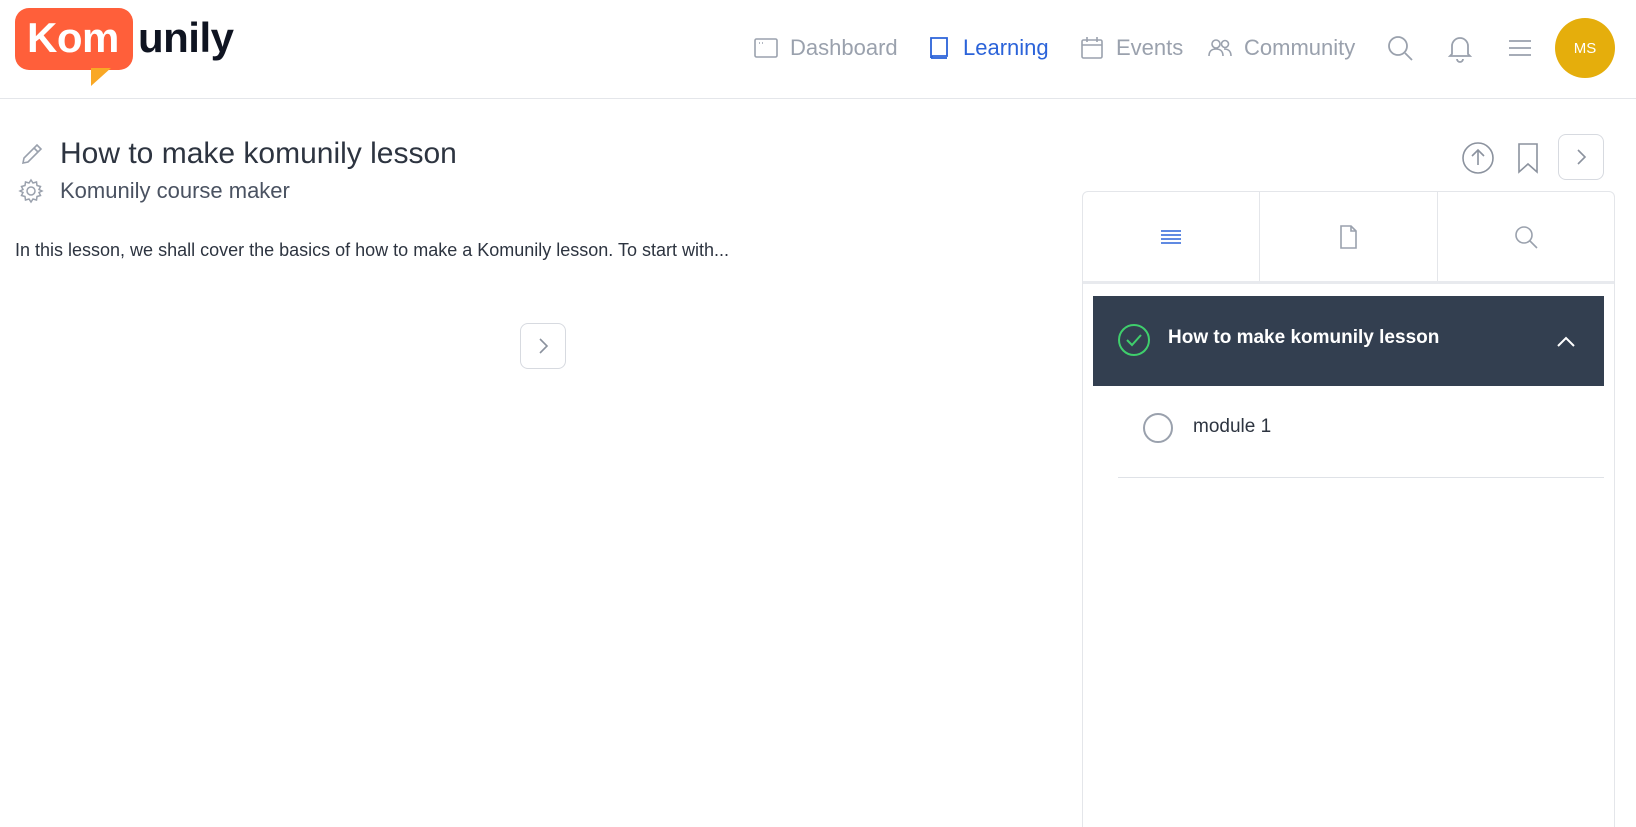 The image size is (1636, 827). I want to click on tab-search, so click(1526, 236).